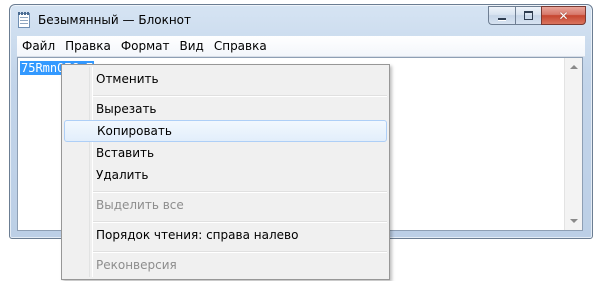 The width and height of the screenshot is (599, 281). What do you see at coordinates (225, 153) in the screenshot?
I see `context-item-paste: Вставить` at bounding box center [225, 153].